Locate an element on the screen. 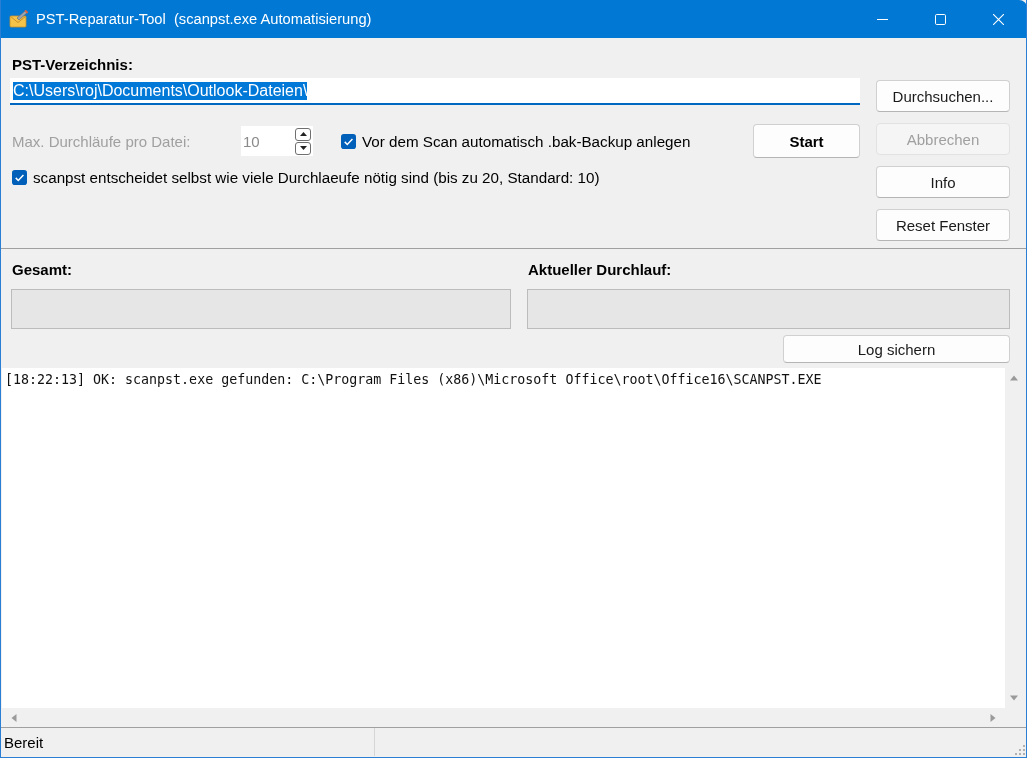 This screenshot has width=1027, height=758. maximize-icon is located at coordinates (940, 19).